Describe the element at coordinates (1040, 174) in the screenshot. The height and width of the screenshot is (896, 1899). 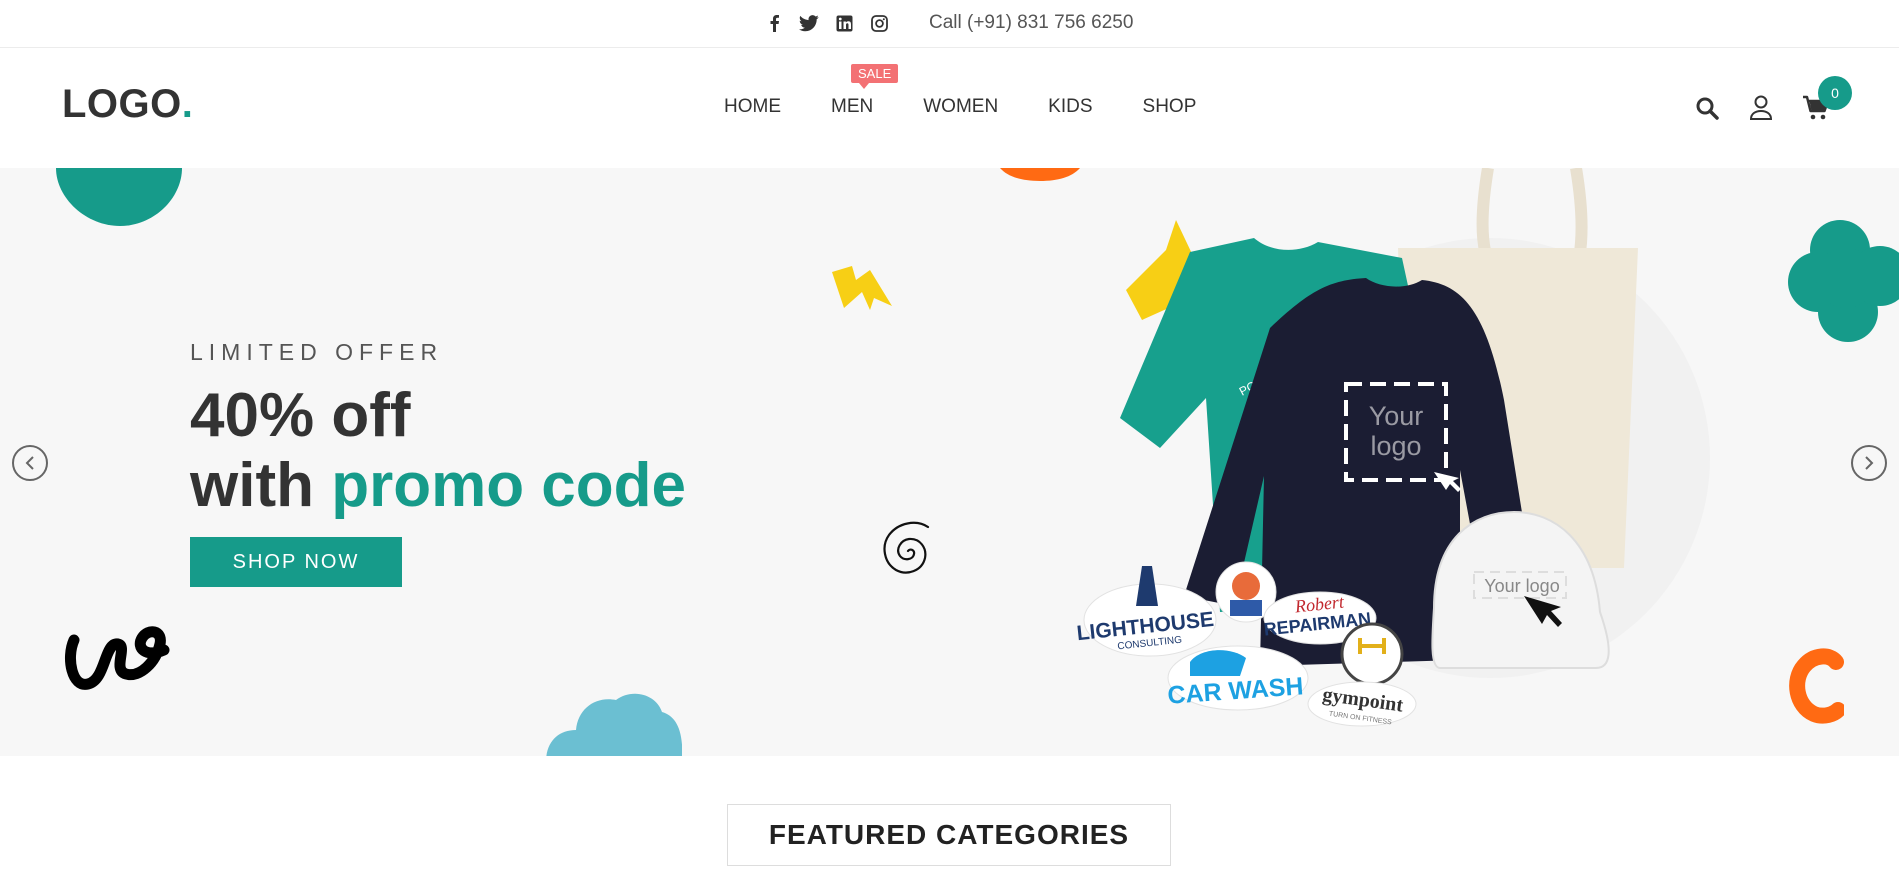
I see `orange-blob-decoration` at that location.